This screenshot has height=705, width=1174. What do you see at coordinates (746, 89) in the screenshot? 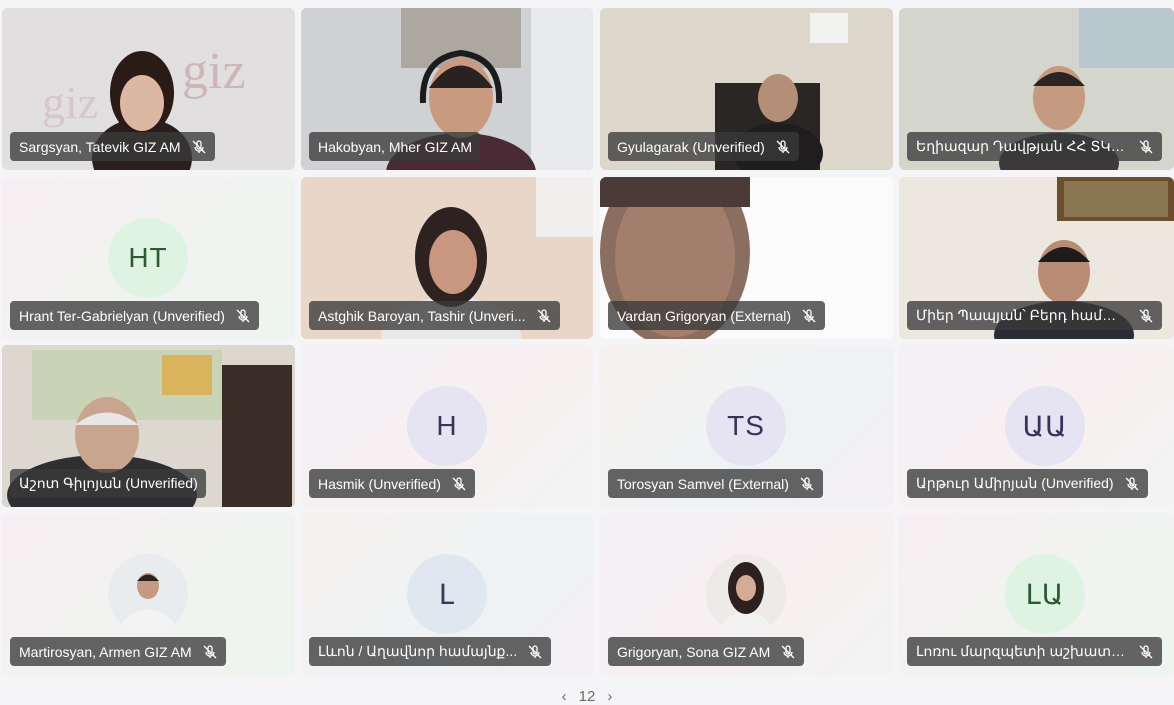
I see `participant-tile: Gyulagarak (Unverified)` at bounding box center [746, 89].